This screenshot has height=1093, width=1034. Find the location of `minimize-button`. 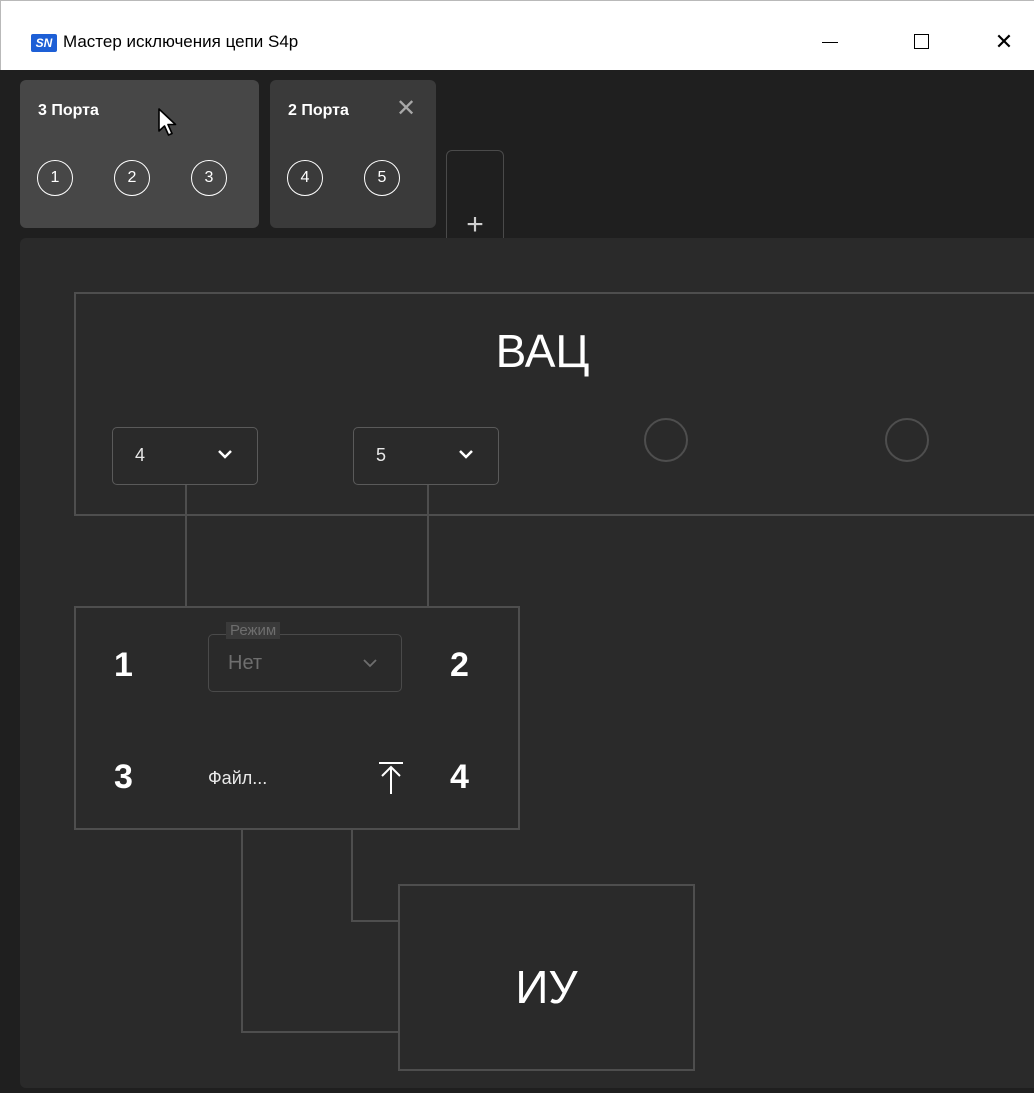

minimize-button is located at coordinates (830, 42).